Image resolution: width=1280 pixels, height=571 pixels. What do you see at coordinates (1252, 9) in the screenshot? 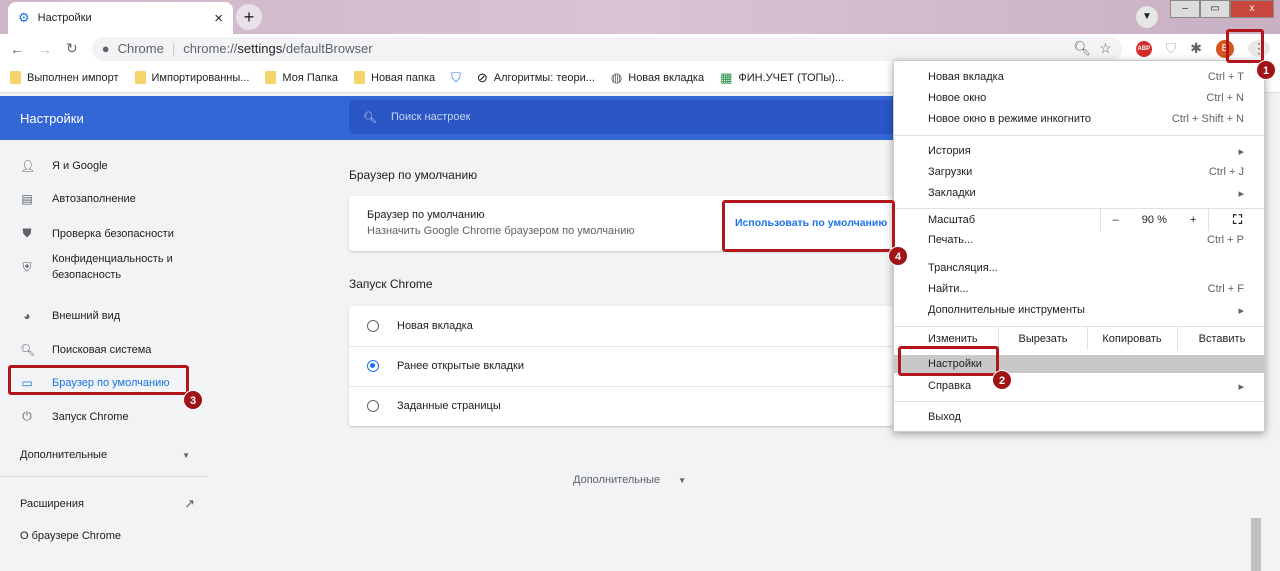
I see `window-close-button: x` at bounding box center [1252, 9].